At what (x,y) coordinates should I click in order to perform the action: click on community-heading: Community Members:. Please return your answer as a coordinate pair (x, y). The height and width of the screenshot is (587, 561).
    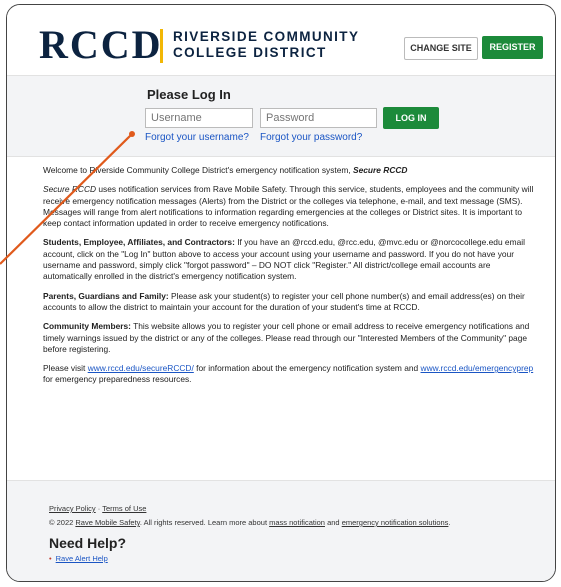
    Looking at the image, I should click on (87, 326).